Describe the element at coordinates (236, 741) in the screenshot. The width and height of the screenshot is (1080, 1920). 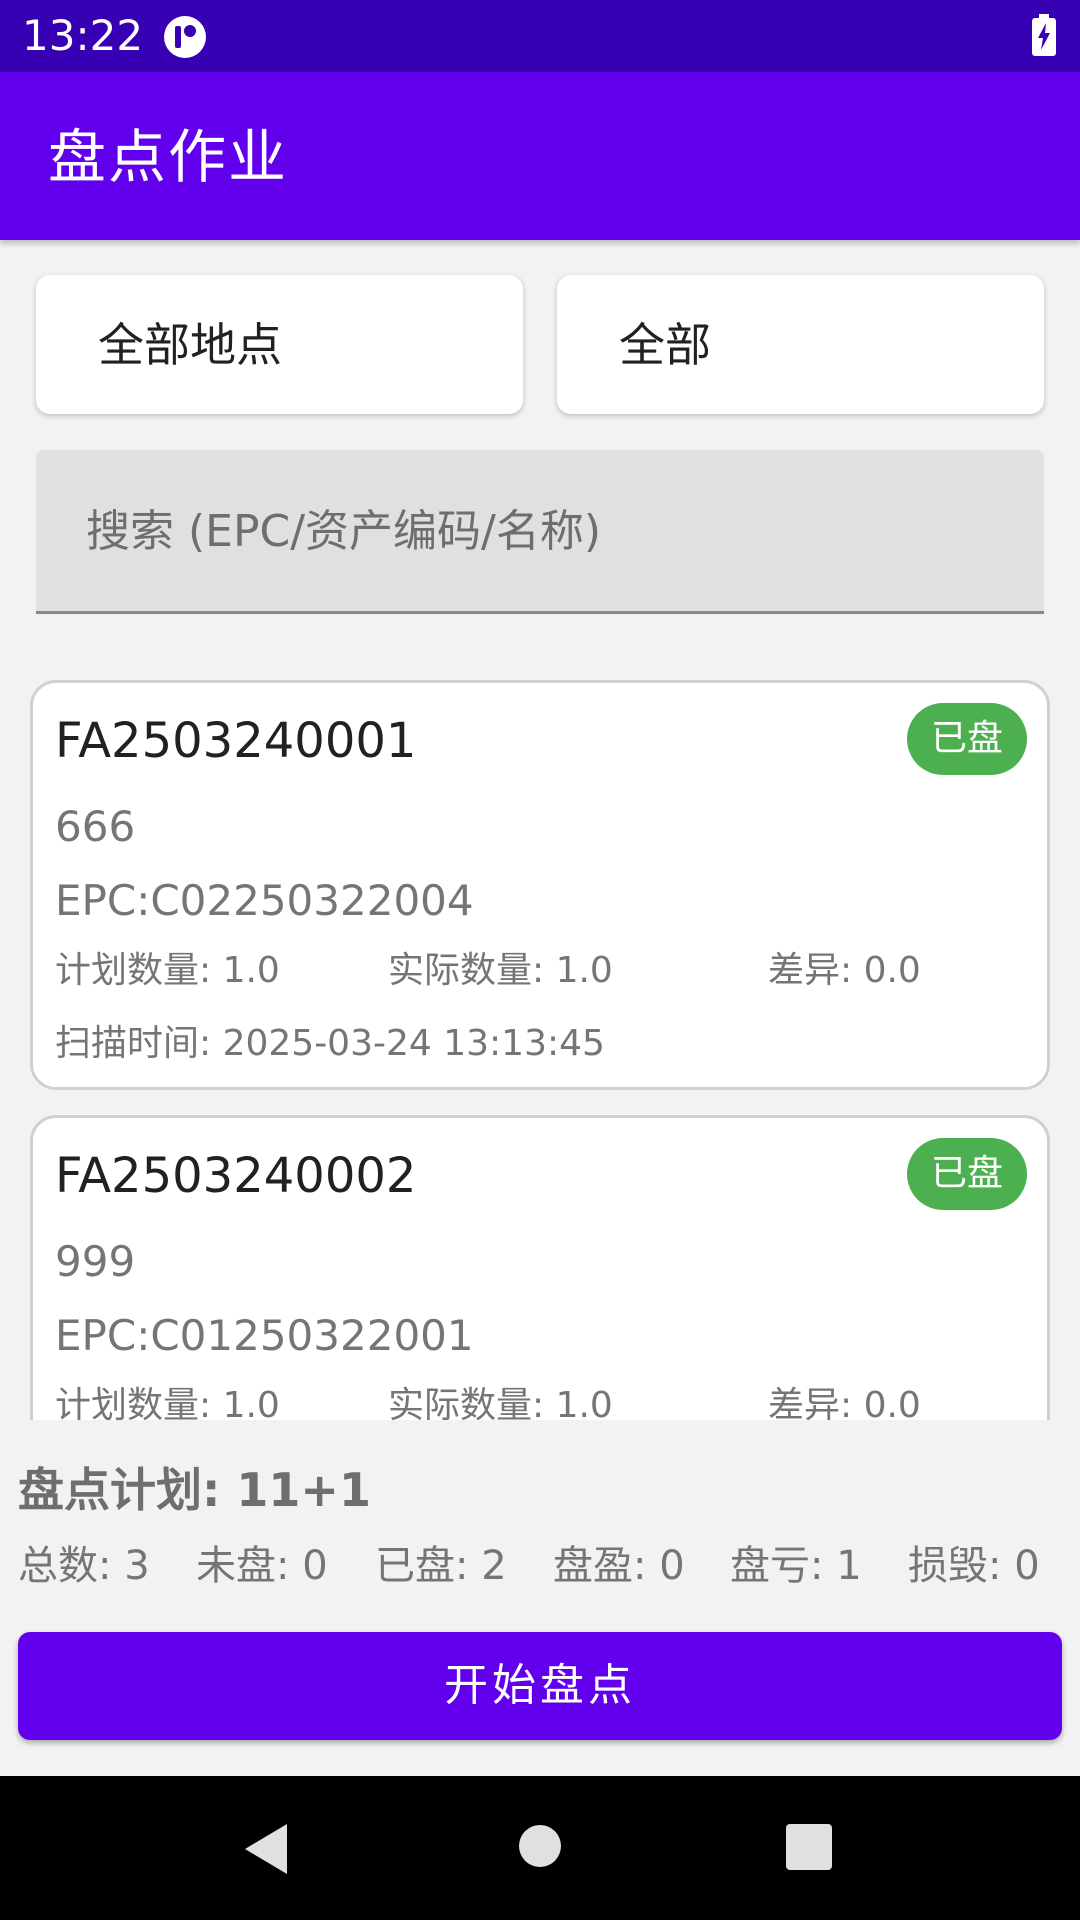
I see `asset-code: FA2503240001` at that location.